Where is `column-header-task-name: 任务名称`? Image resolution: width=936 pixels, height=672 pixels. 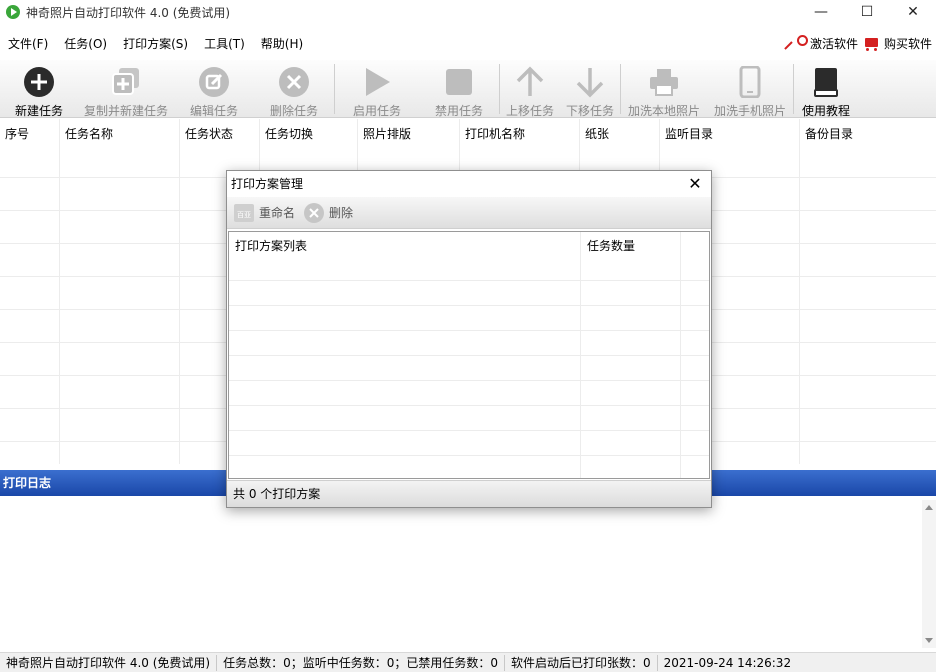 column-header-task-name: 任务名称 is located at coordinates (120, 134).